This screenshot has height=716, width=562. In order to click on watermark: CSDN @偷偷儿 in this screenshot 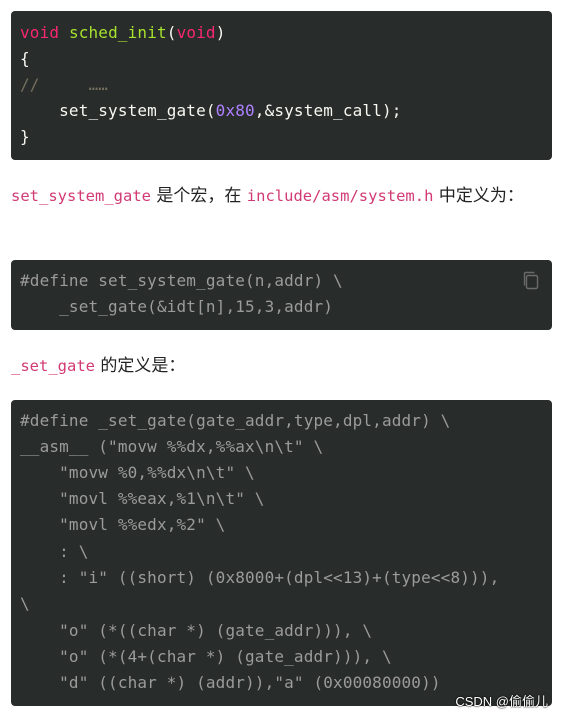, I will do `click(501, 701)`.